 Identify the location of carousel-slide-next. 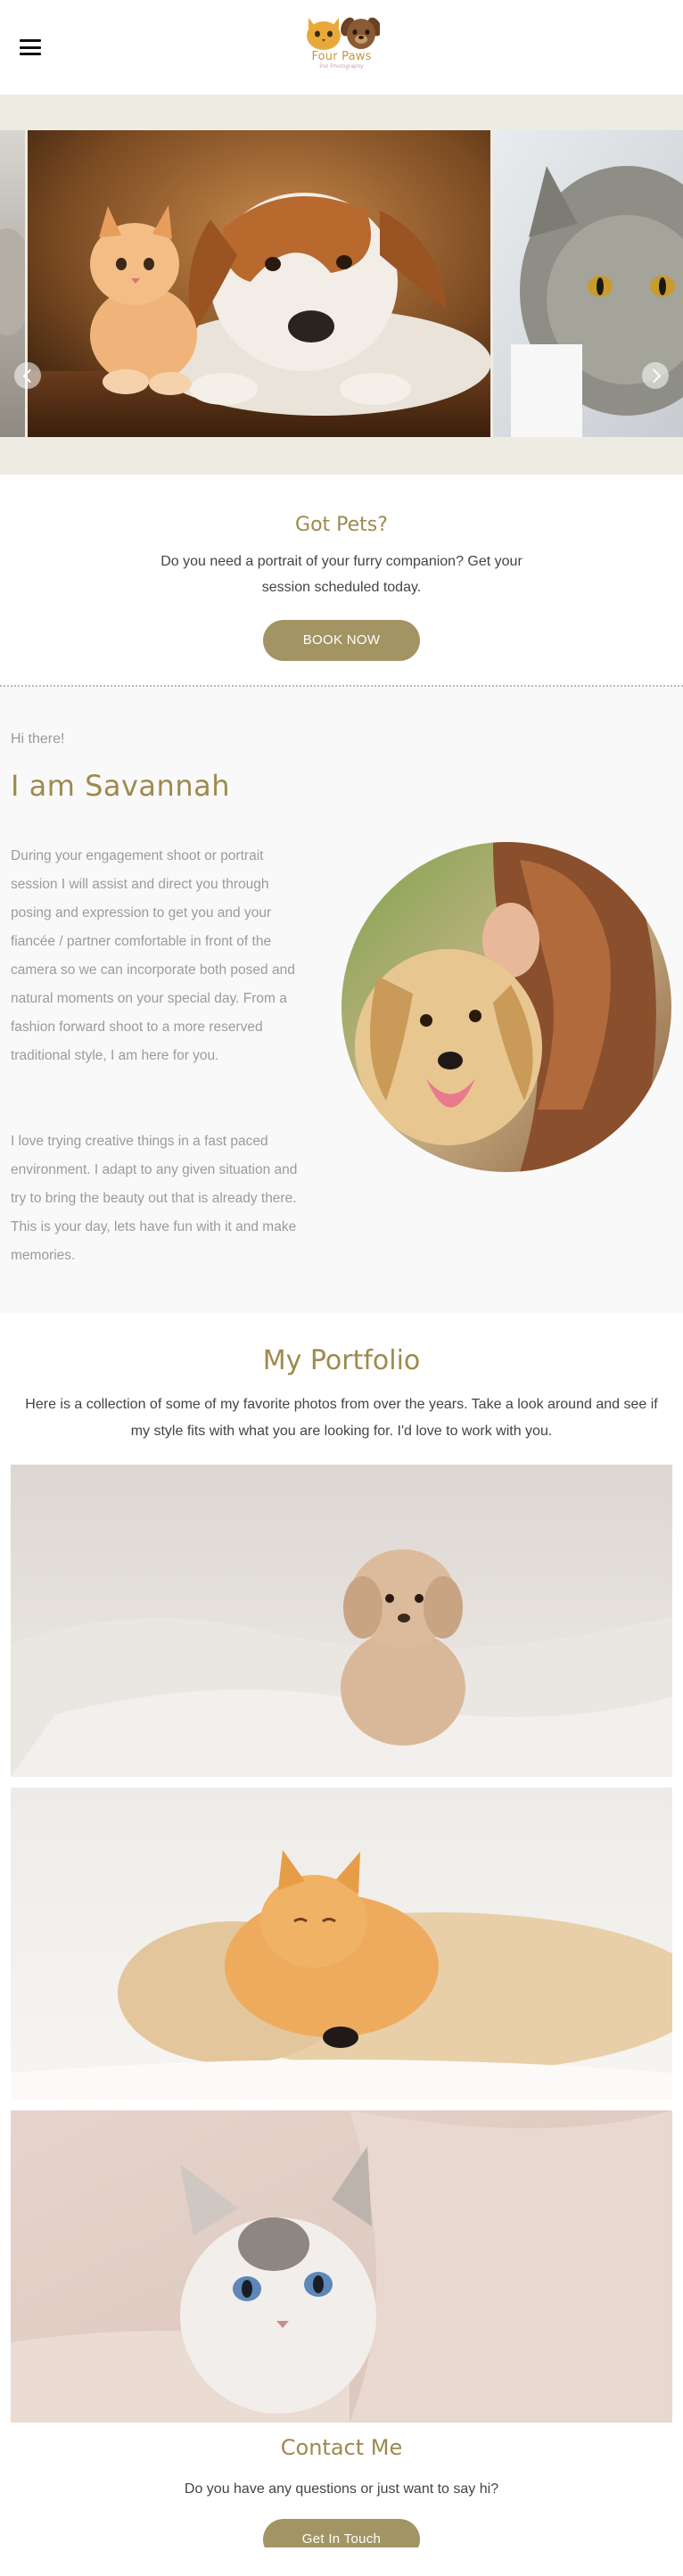
(588, 283).